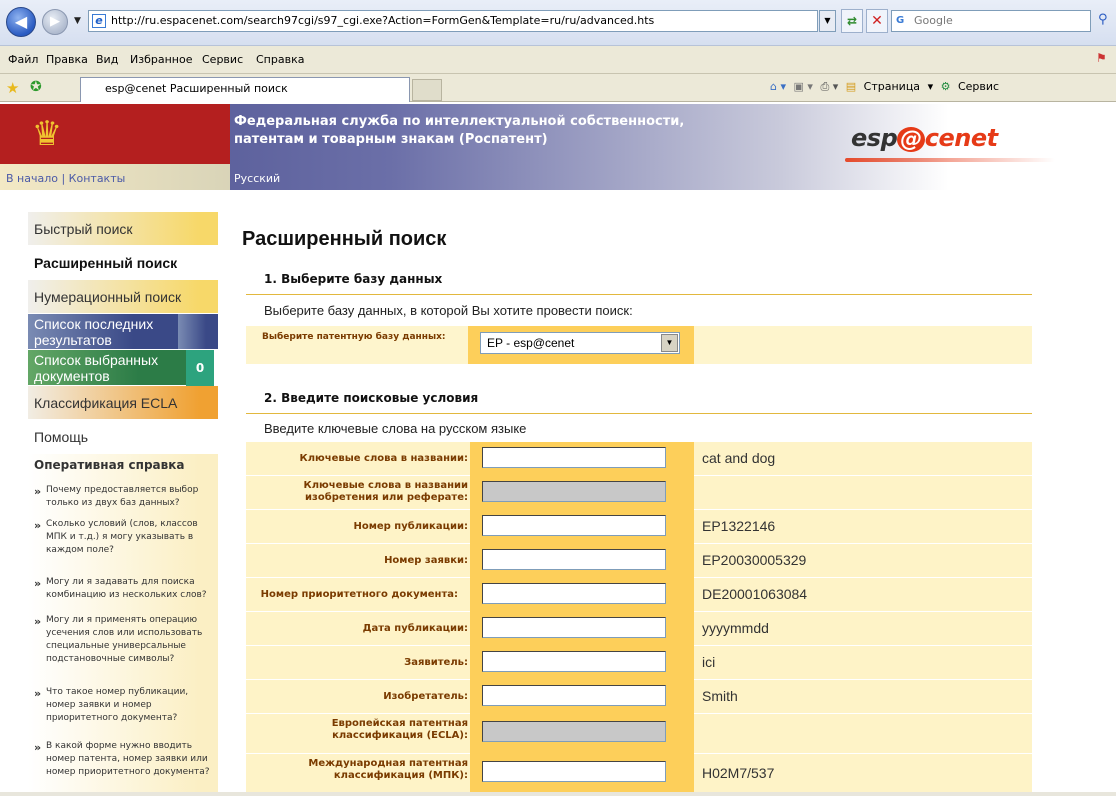 This screenshot has width=1116, height=796. Describe the element at coordinates (426, 560) in the screenshot. I see `field-label: Номер заявки:` at that location.